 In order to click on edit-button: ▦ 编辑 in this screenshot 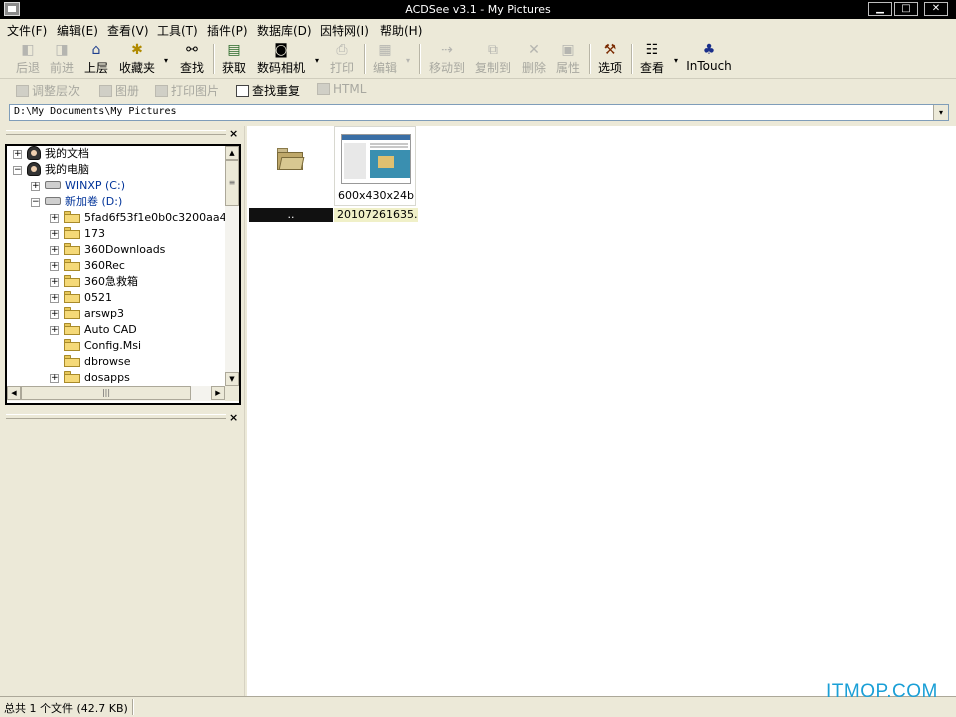, I will do `click(385, 59)`.